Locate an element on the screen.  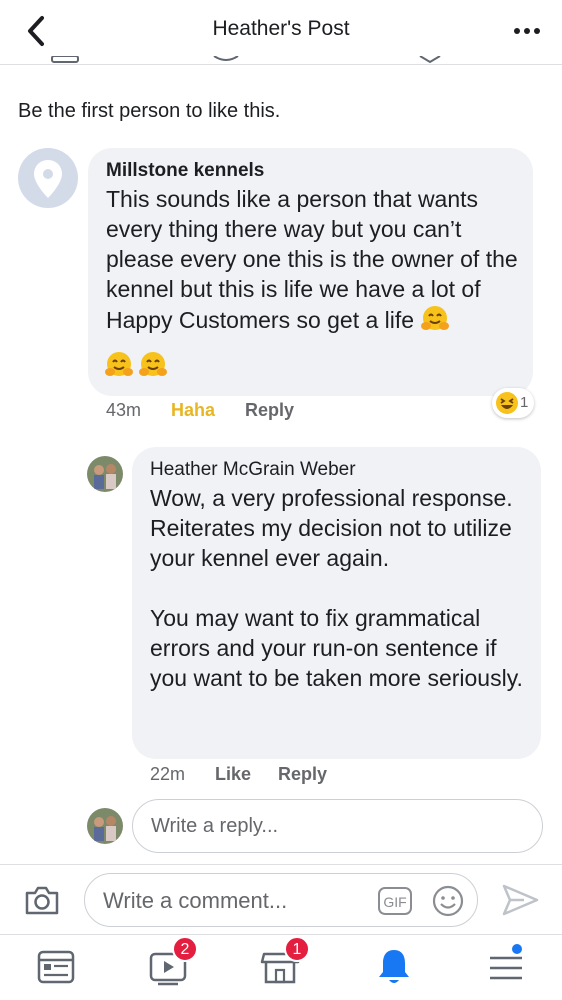
haha-reaction-button: Haha is located at coordinates (193, 410).